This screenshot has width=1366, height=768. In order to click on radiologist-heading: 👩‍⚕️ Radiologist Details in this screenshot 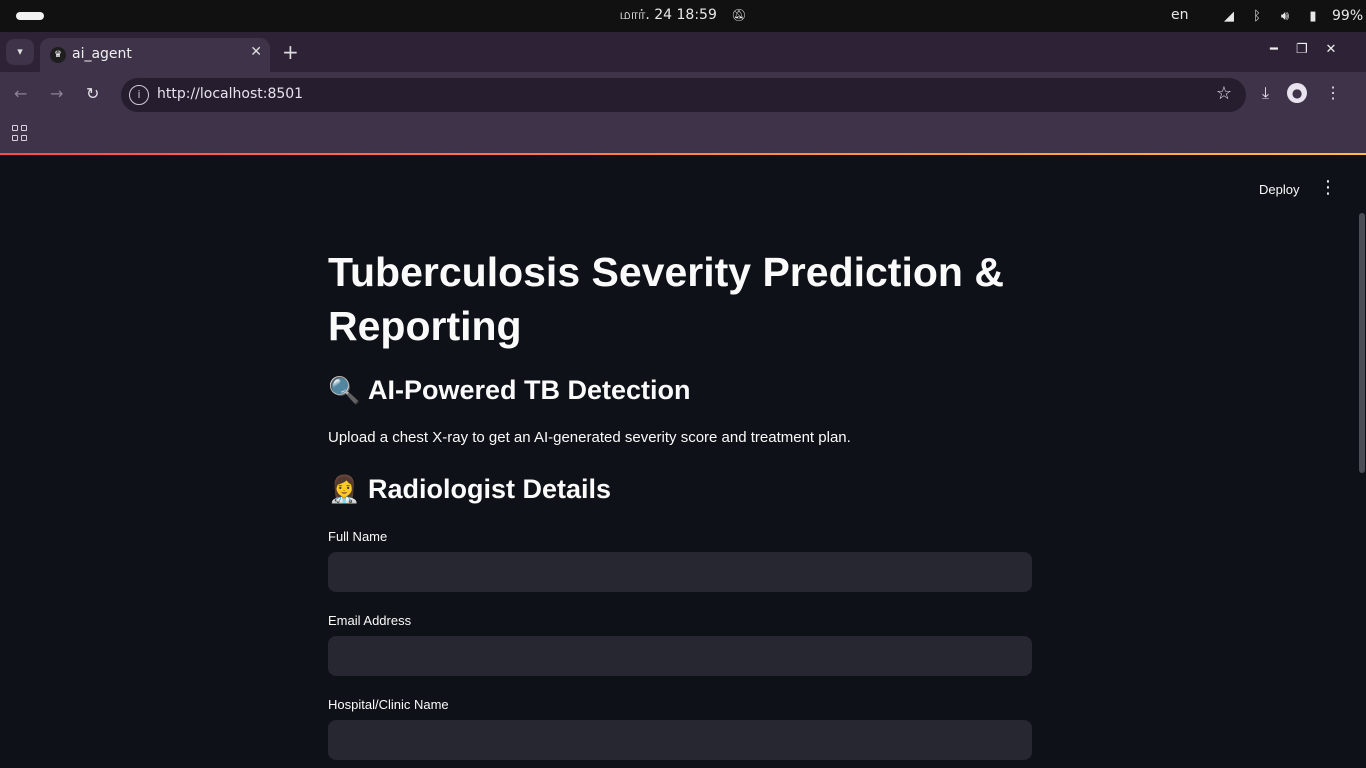, I will do `click(469, 489)`.